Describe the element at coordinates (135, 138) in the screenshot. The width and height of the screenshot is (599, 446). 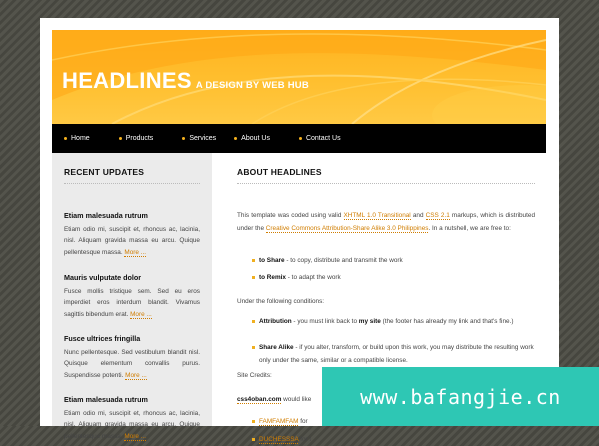
I see `nav-item-products: Products` at that location.